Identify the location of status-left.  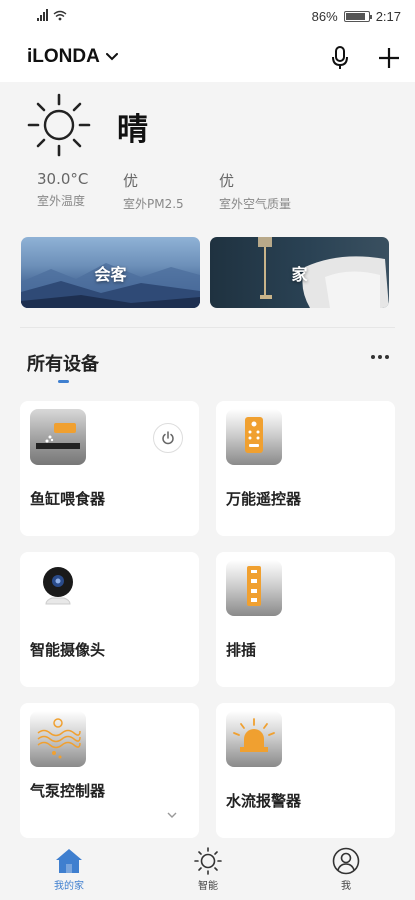
(52, 15).